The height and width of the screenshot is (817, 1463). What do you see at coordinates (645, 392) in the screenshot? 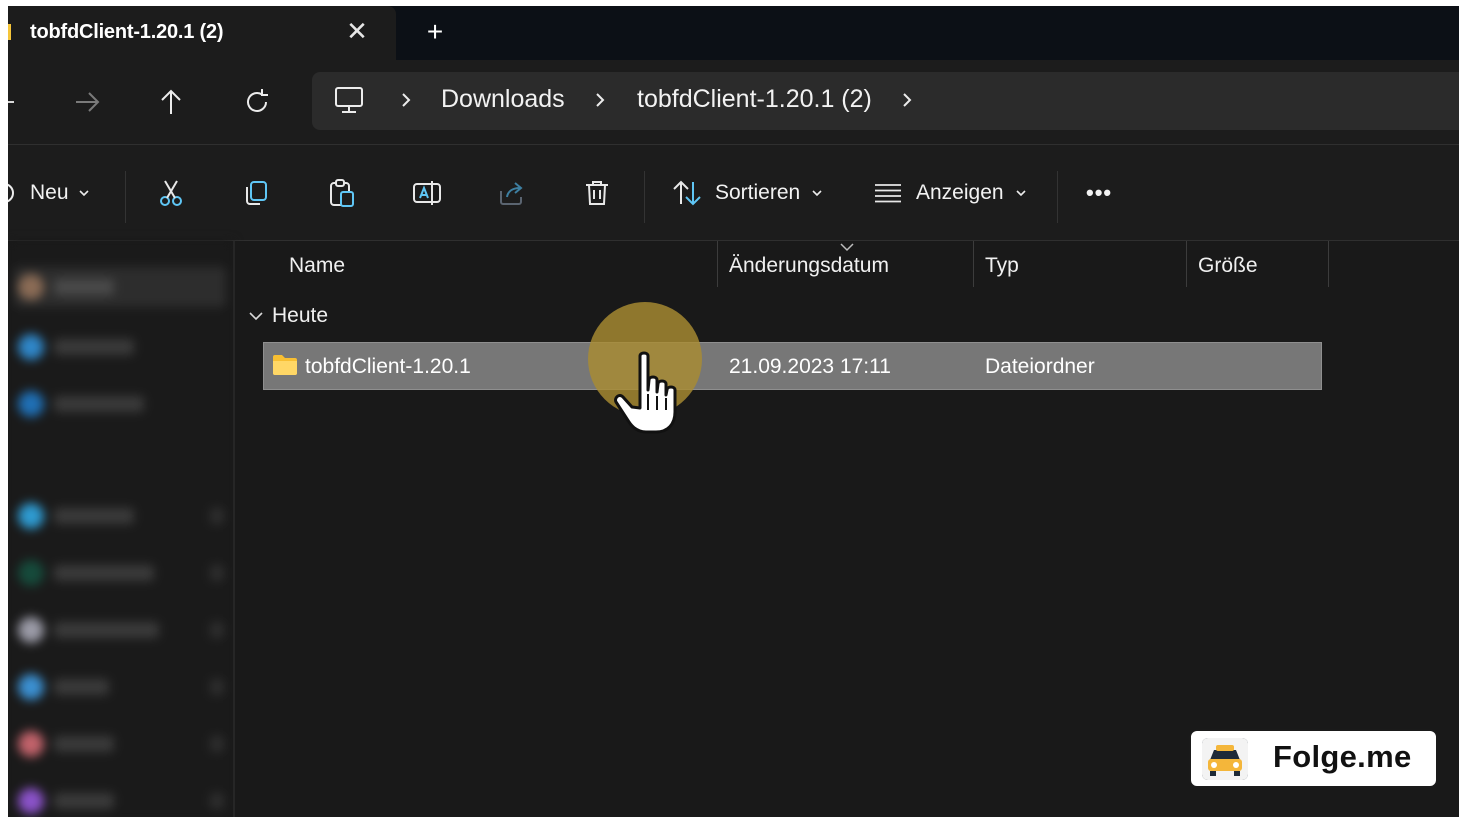
I see `hand-cursor-icon` at bounding box center [645, 392].